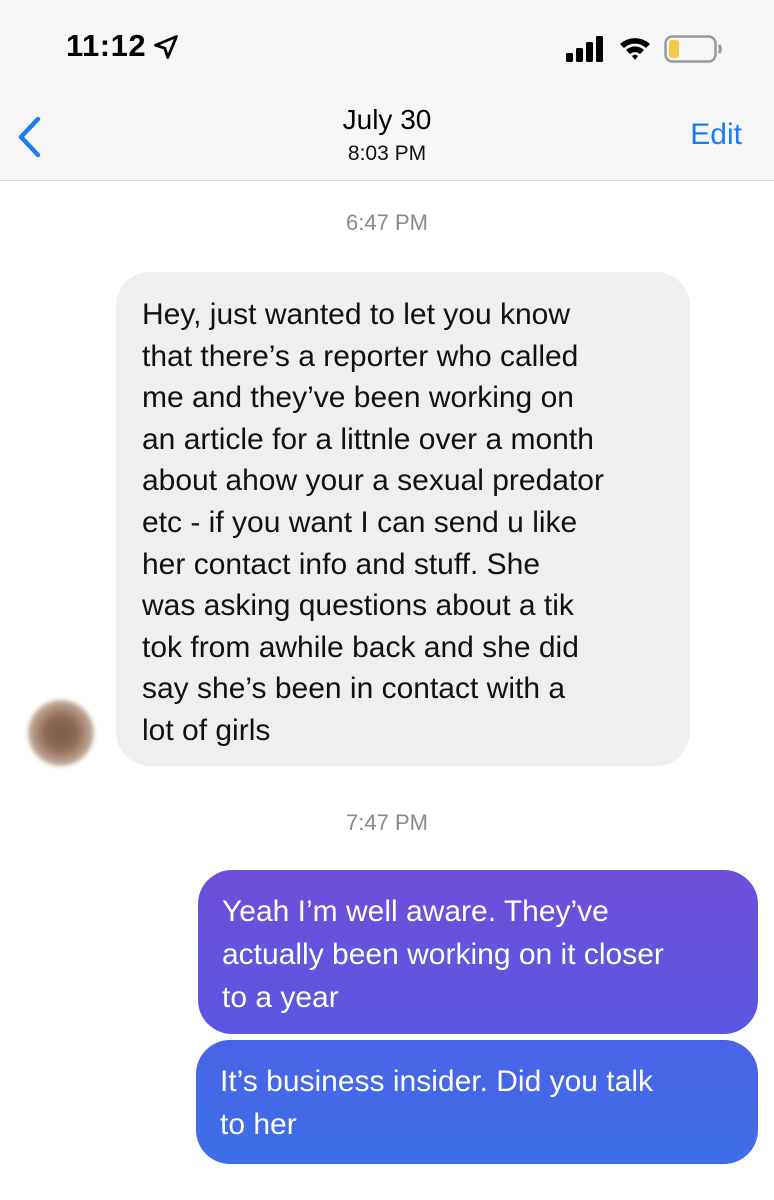 This screenshot has width=774, height=1200. I want to click on message-line: It’s business insider. Did you talk, so click(436, 1081).